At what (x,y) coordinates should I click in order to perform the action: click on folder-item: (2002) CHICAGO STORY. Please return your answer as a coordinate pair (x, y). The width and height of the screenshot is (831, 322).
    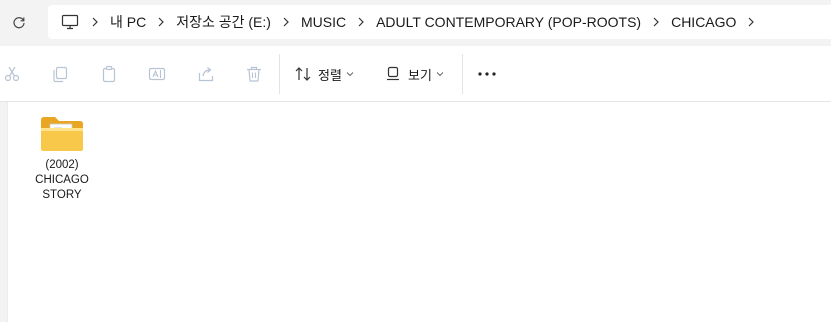
    Looking at the image, I should click on (62, 158).